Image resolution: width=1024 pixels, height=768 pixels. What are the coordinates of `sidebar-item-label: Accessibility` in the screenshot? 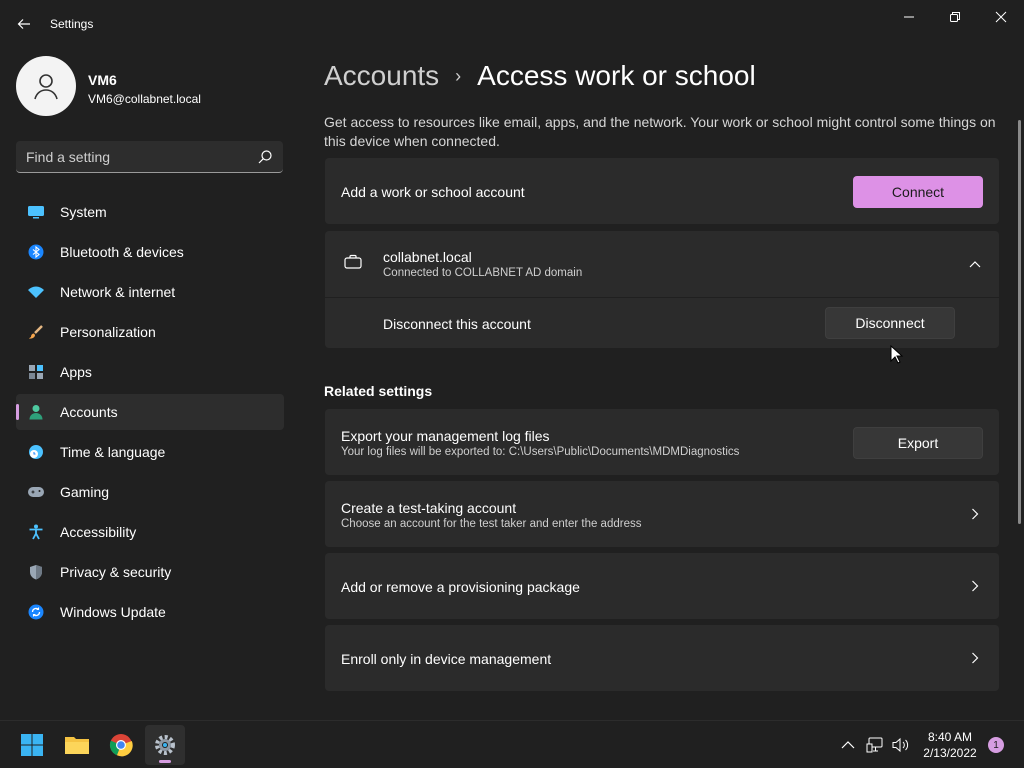 It's located at (98, 532).